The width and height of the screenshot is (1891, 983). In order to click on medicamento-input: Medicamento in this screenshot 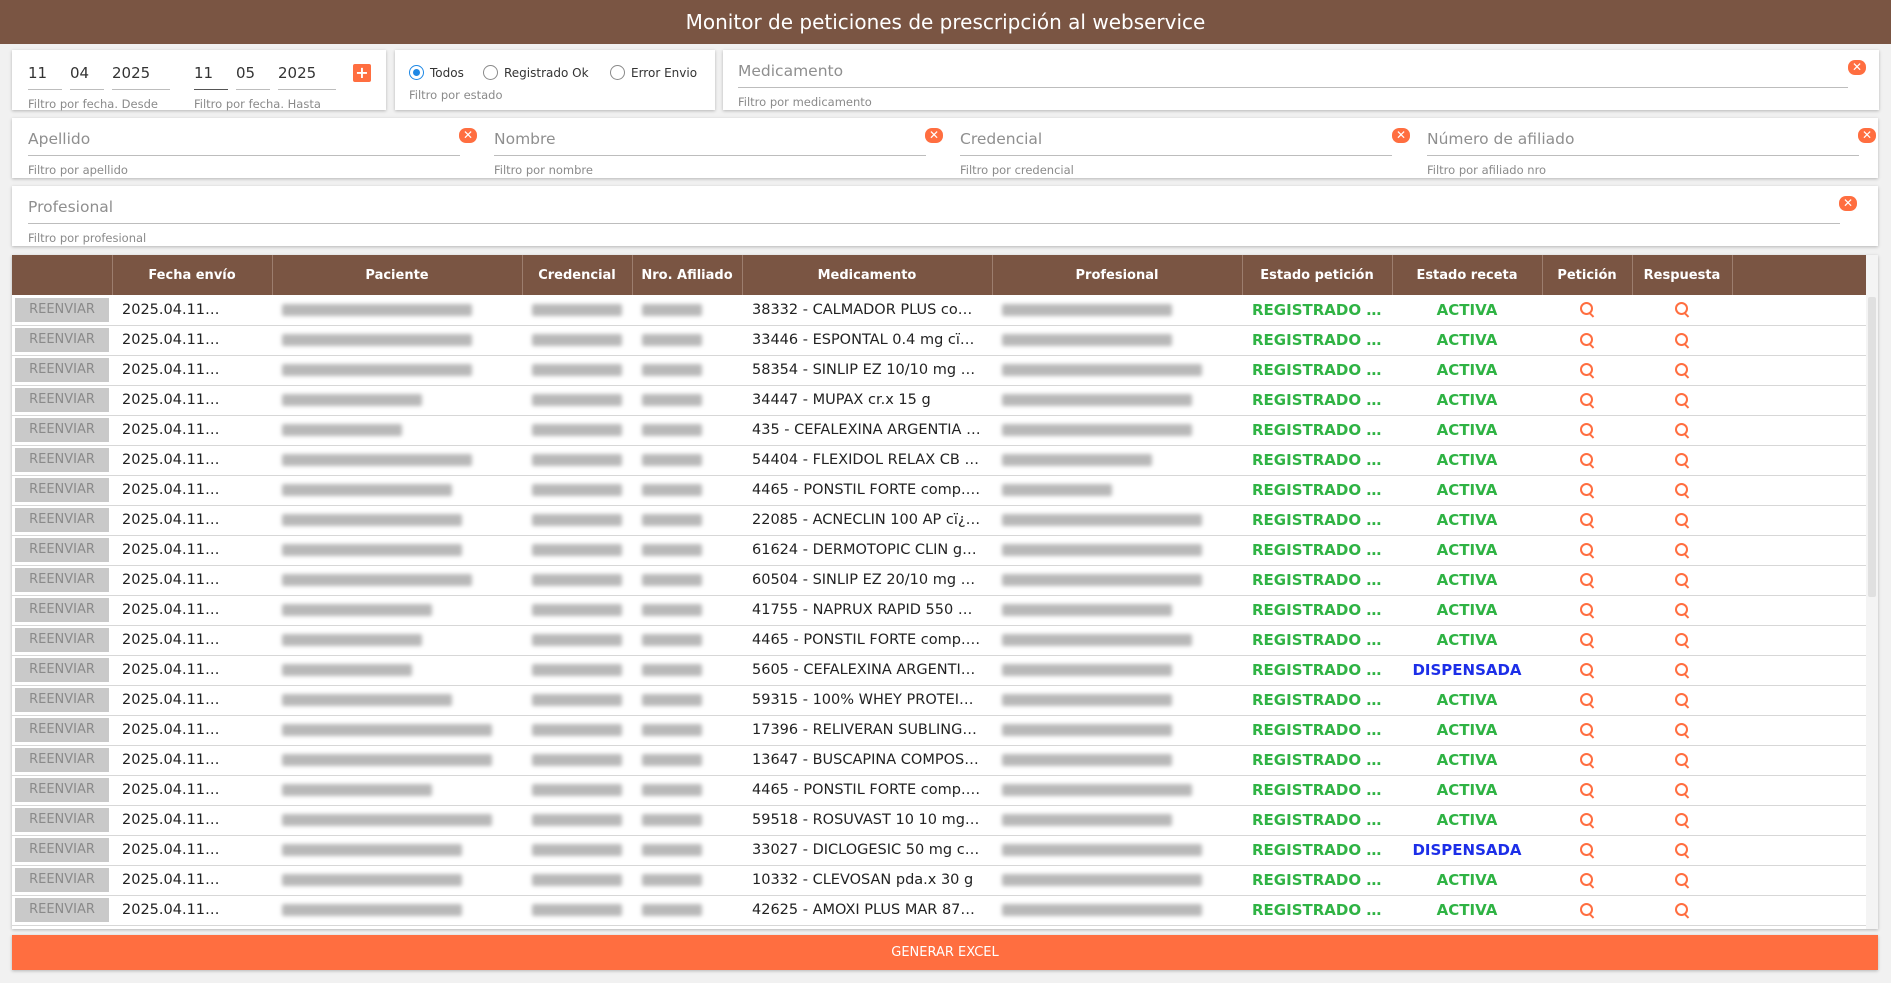, I will do `click(790, 71)`.